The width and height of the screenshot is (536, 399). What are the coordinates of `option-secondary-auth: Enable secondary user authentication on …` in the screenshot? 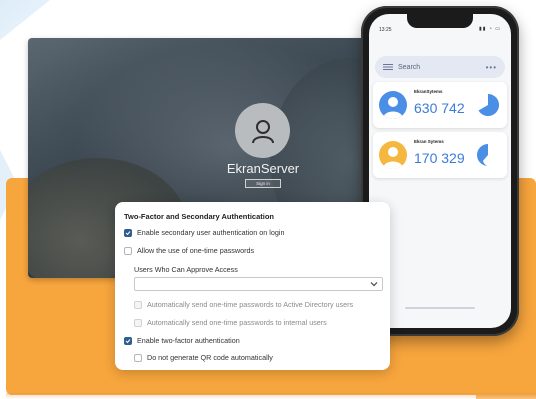 It's located at (204, 232).